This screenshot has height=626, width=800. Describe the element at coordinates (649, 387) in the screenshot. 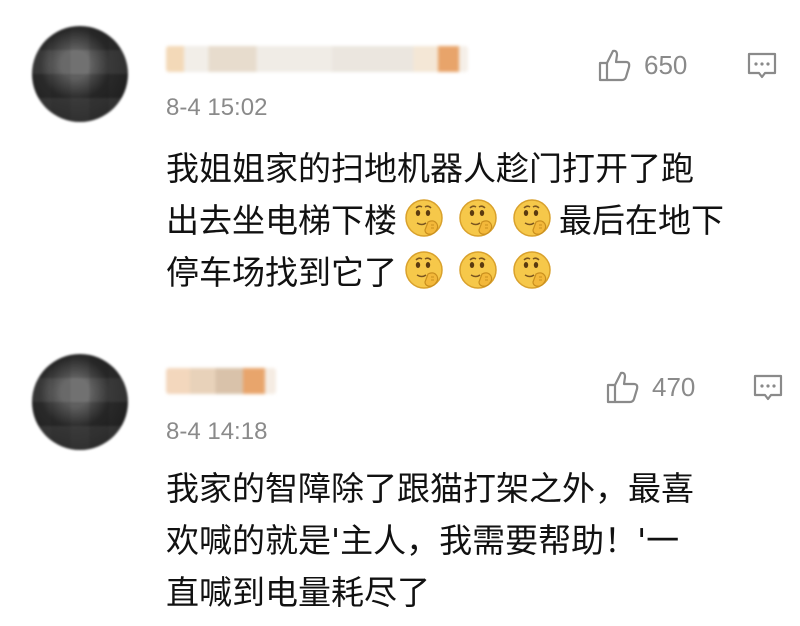

I see `like-button: 470` at that location.